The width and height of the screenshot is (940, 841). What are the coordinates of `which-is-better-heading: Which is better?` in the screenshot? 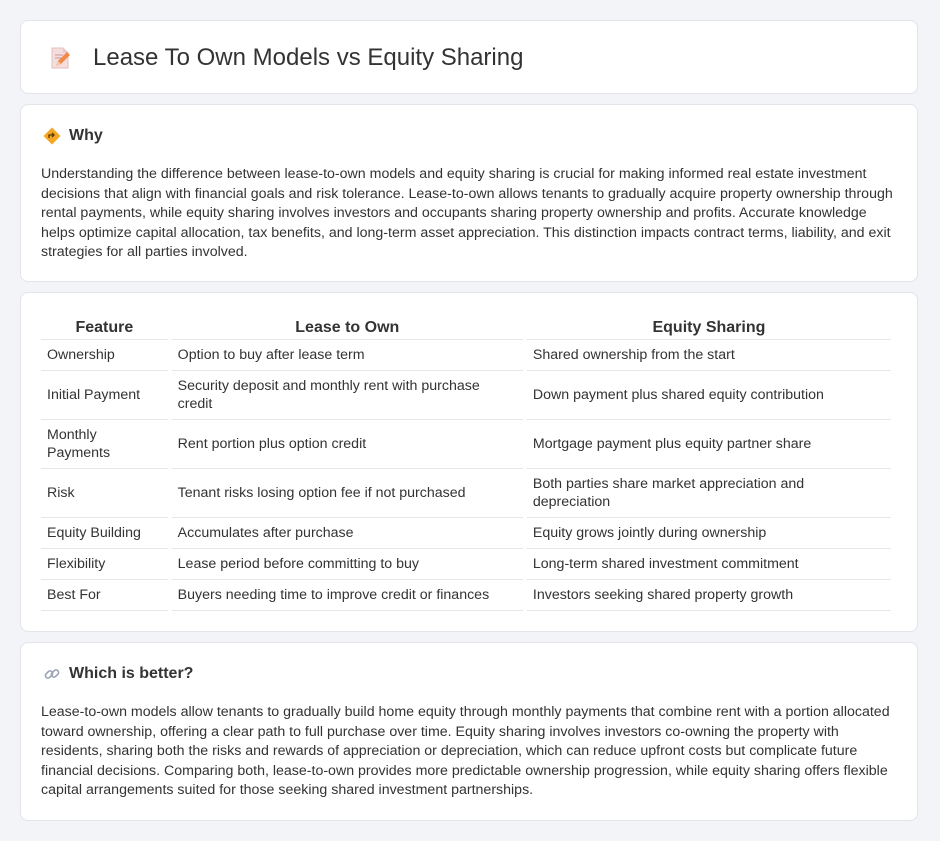 It's located at (131, 673).